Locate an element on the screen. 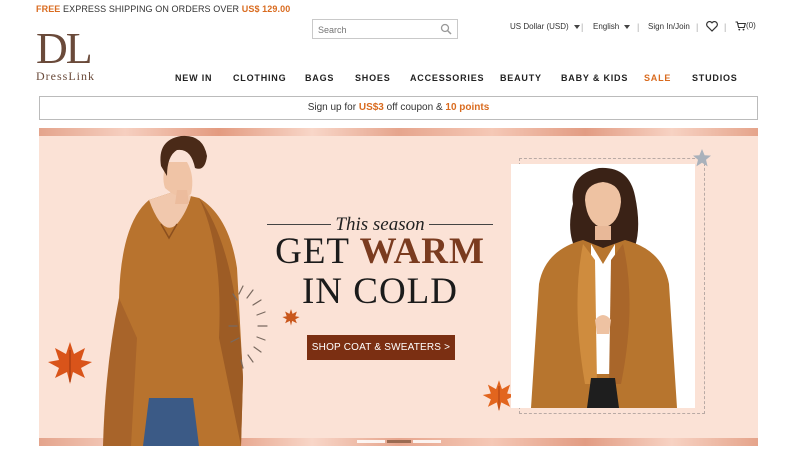 The image size is (788, 457). language-label: English is located at coordinates (606, 26).